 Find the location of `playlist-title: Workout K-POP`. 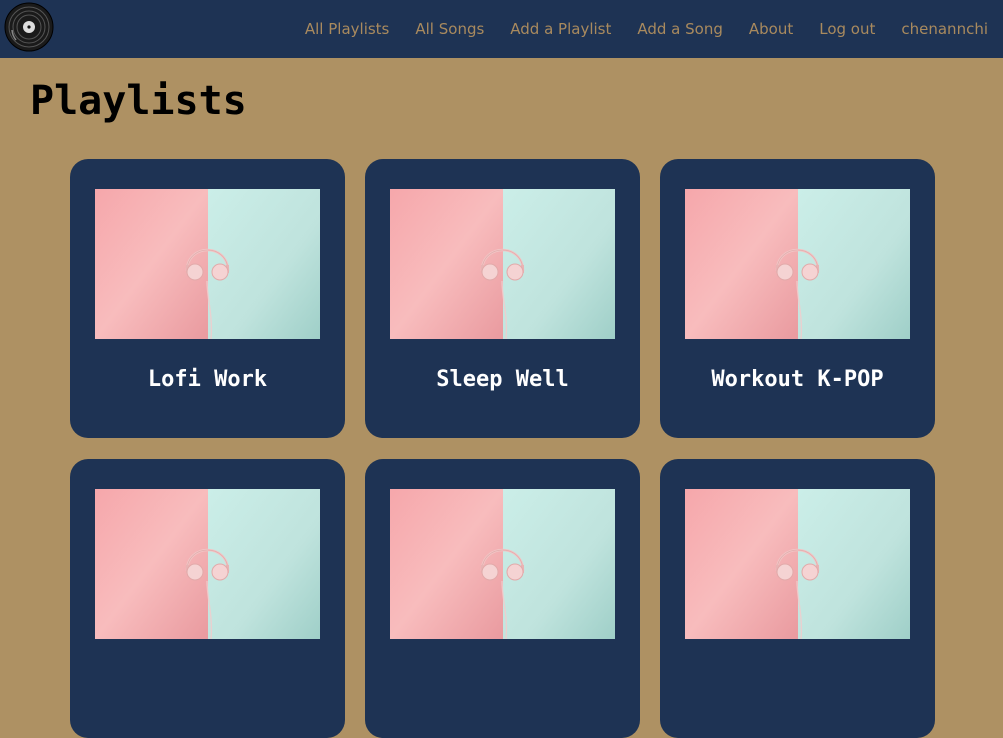

playlist-title: Workout K-POP is located at coordinates (797, 379).